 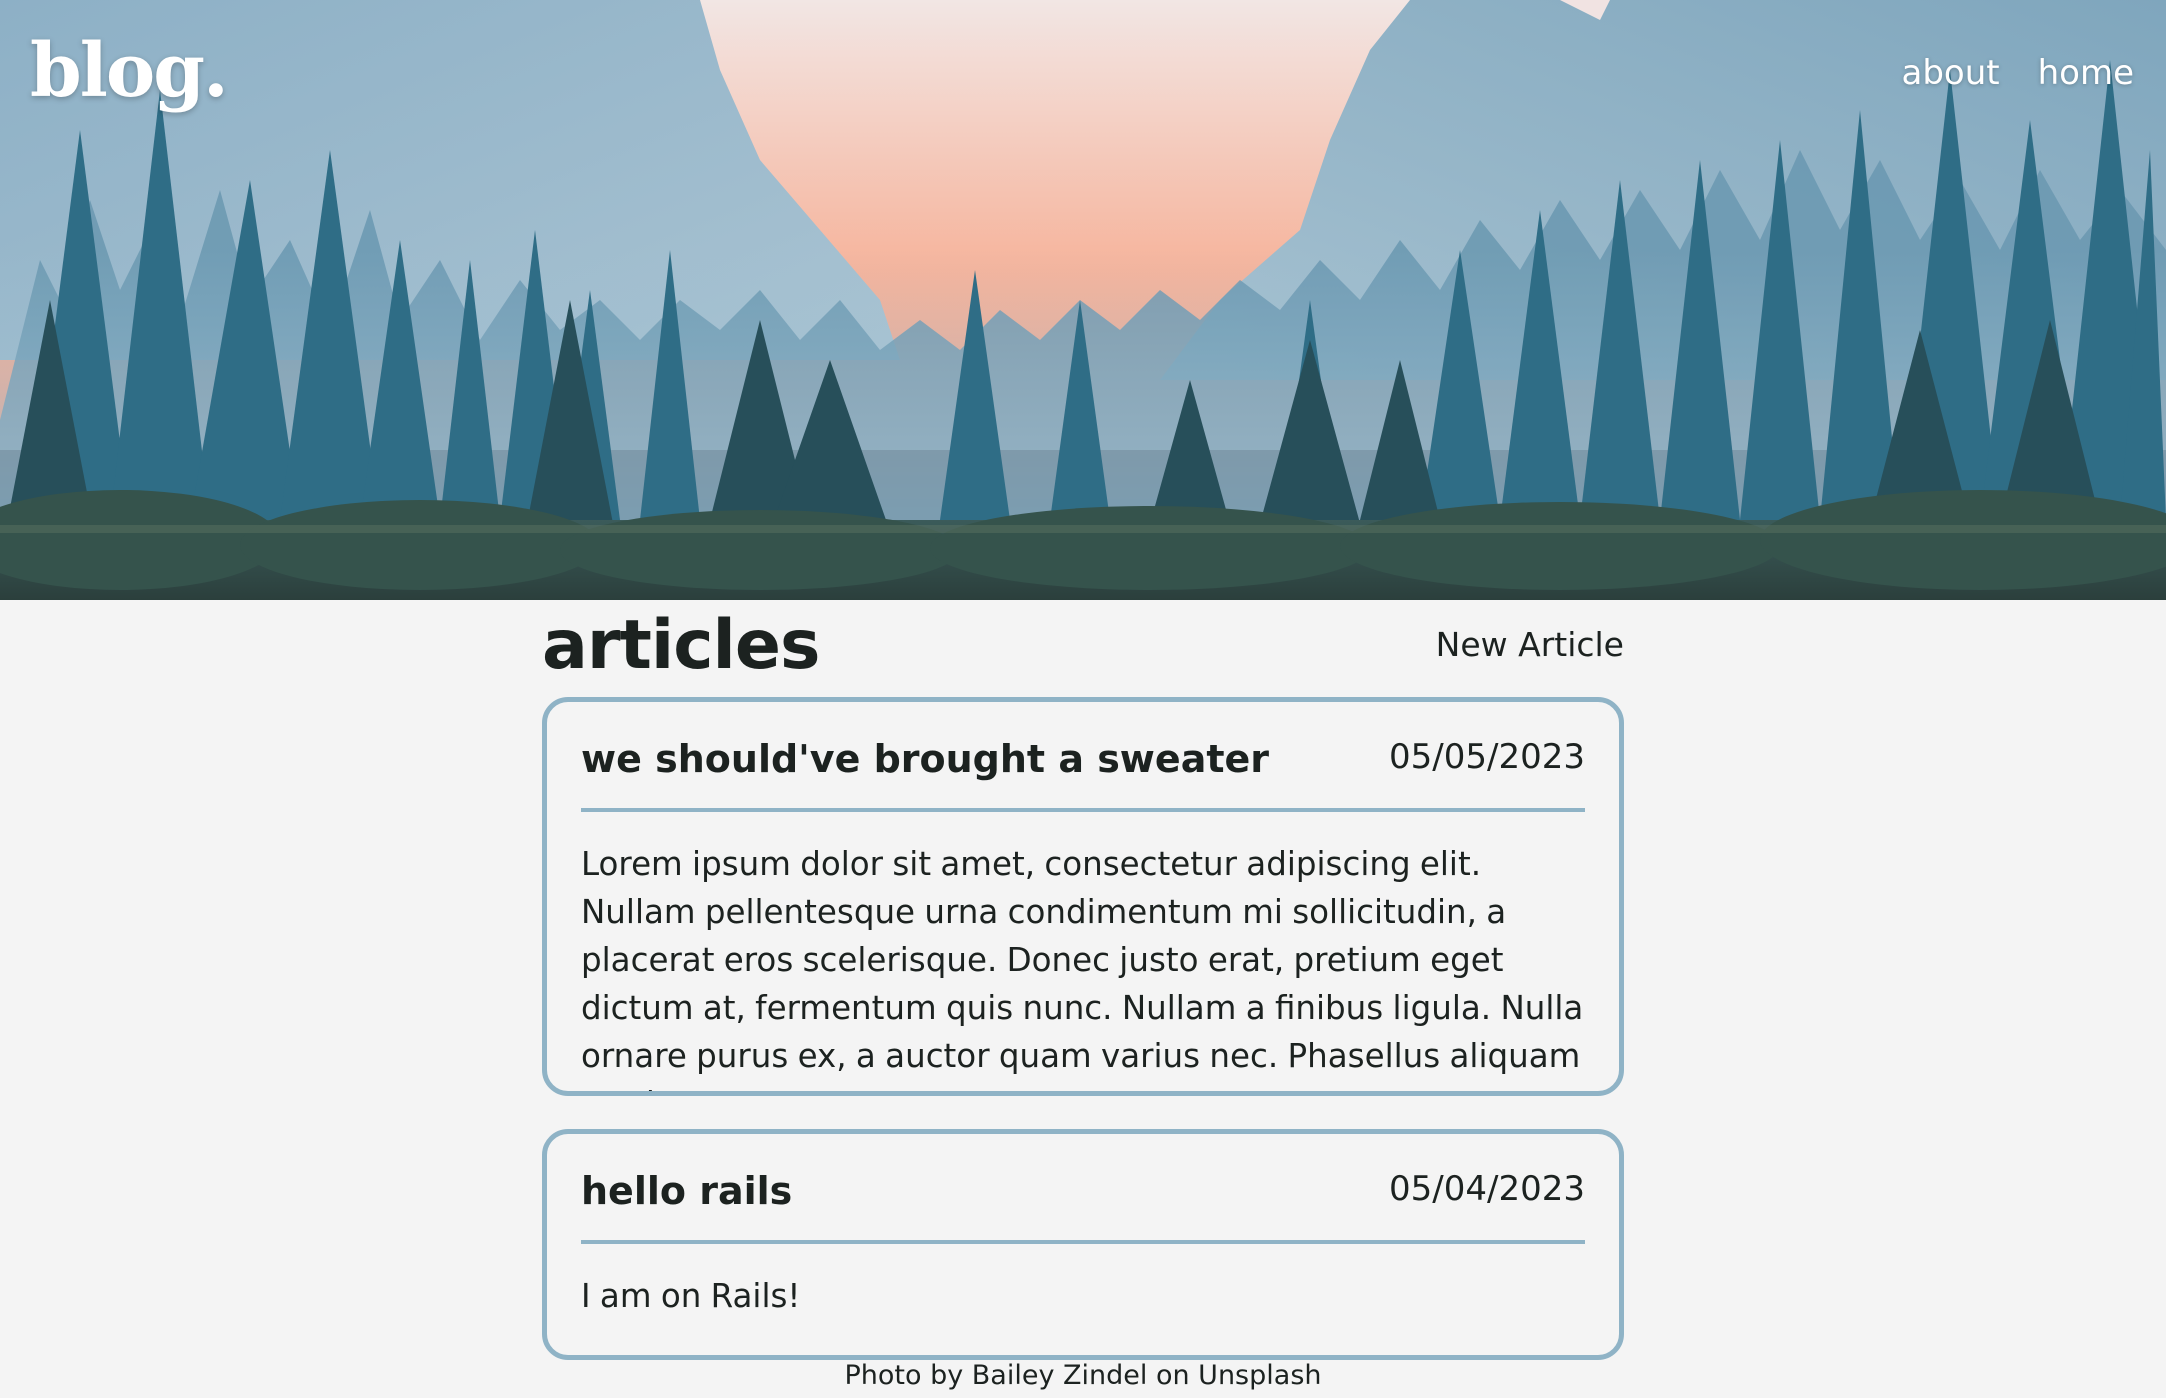 What do you see at coordinates (1487, 1189) in the screenshot?
I see `article-date: 05/04/2023` at bounding box center [1487, 1189].